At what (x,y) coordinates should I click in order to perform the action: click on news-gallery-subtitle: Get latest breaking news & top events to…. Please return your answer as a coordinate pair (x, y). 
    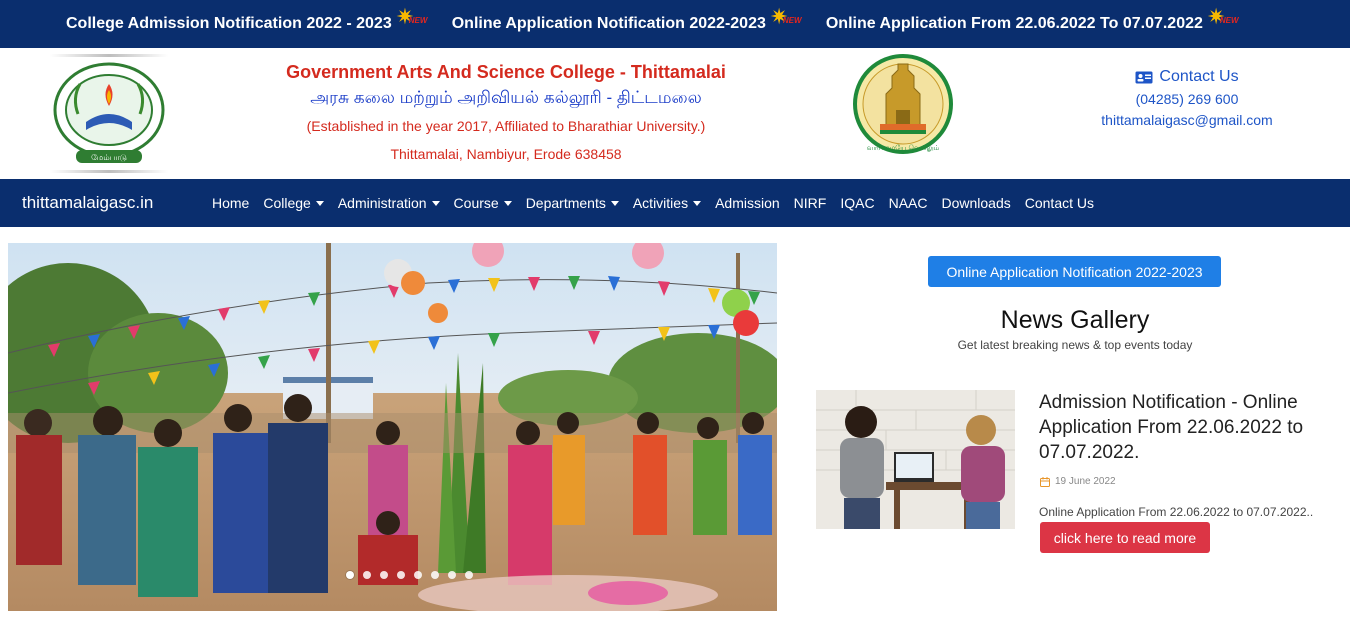
    Looking at the image, I should click on (1075, 345).